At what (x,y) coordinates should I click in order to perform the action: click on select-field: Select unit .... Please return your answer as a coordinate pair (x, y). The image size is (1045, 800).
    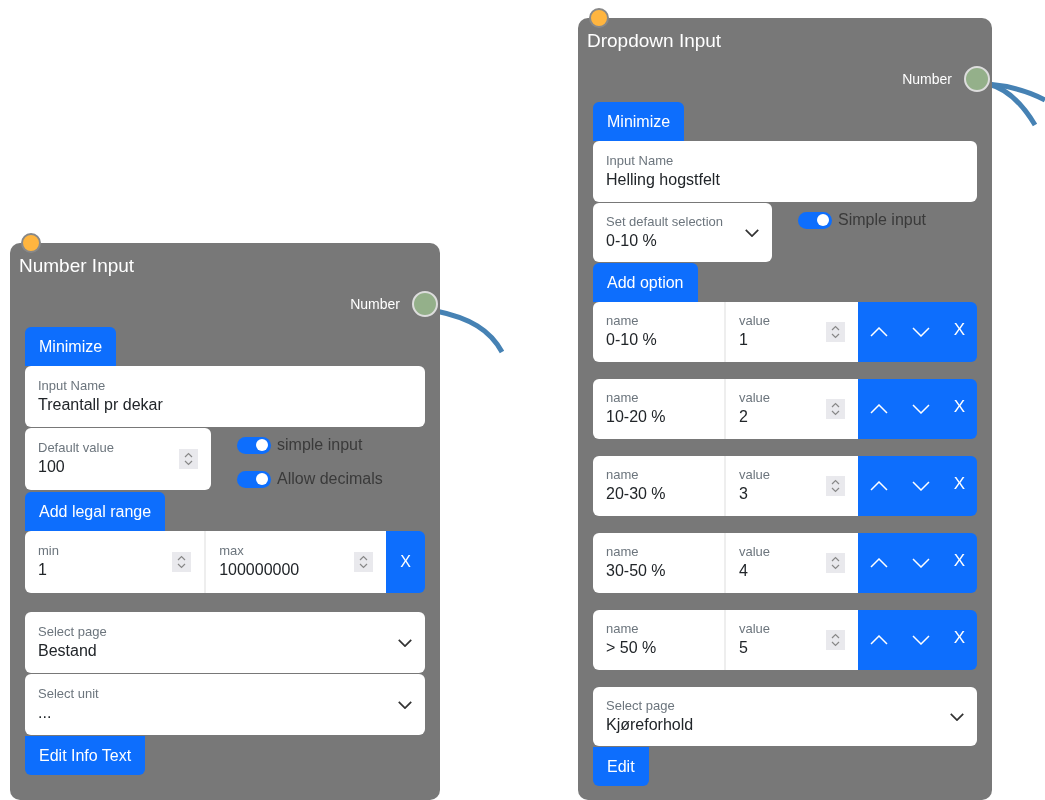
    Looking at the image, I should click on (225, 704).